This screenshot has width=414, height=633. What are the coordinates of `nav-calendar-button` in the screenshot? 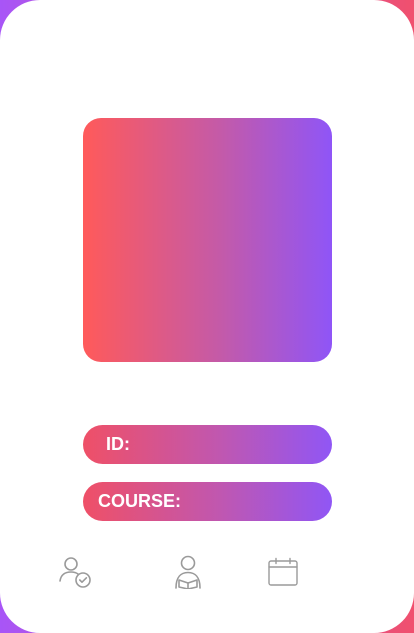 It's located at (283, 572).